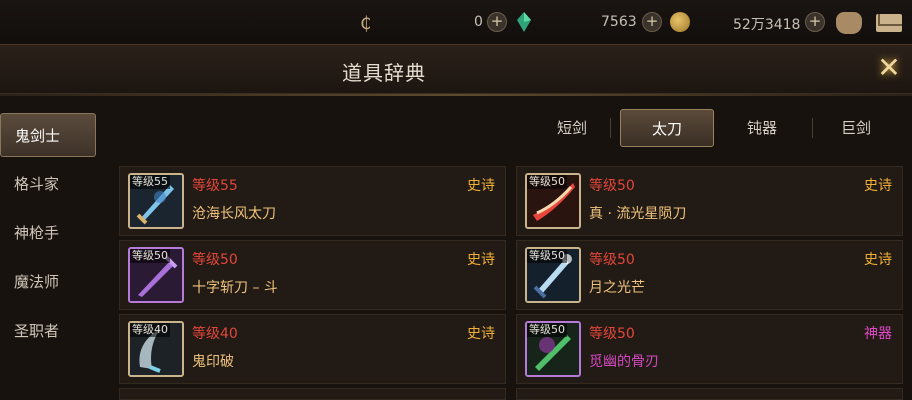 The image size is (912, 400). What do you see at coordinates (456, 95) in the screenshot?
I see `header-divider` at bounding box center [456, 95].